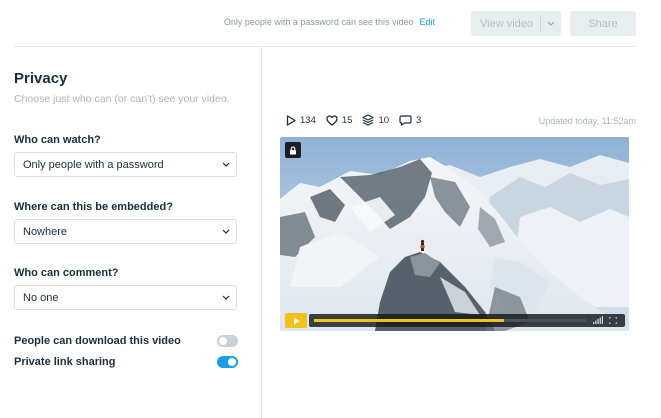  I want to click on layers-icon, so click(368, 120).